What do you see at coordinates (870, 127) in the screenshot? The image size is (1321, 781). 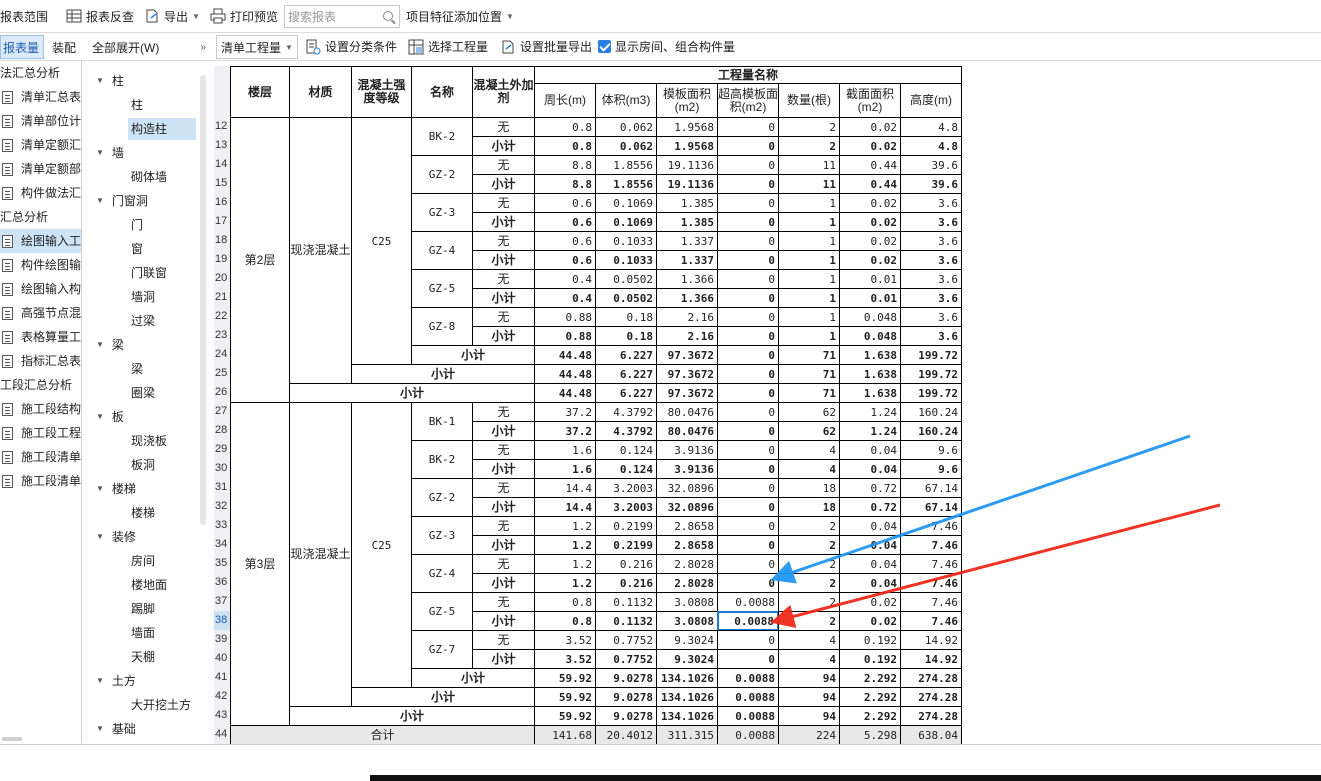 I see `value-cell: 0.02` at bounding box center [870, 127].